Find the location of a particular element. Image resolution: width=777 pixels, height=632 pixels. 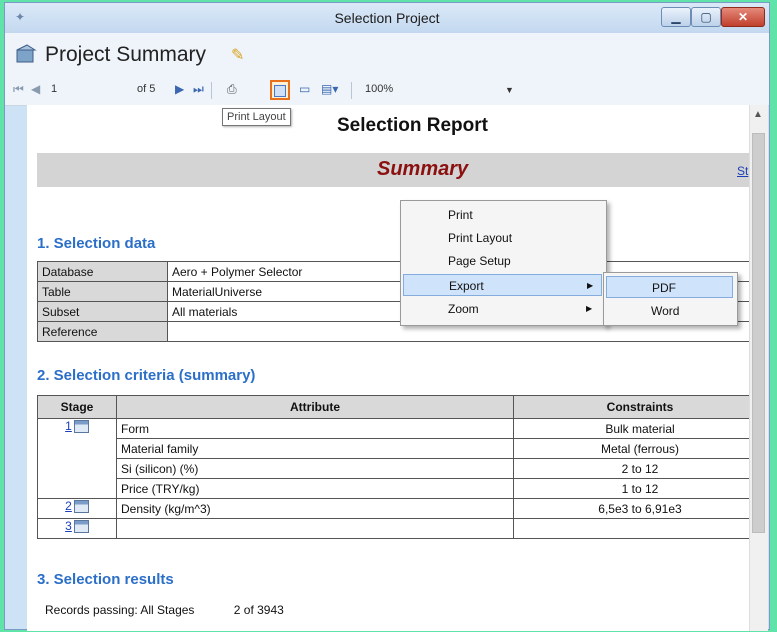

table-cell: Form is located at coordinates (315, 428).